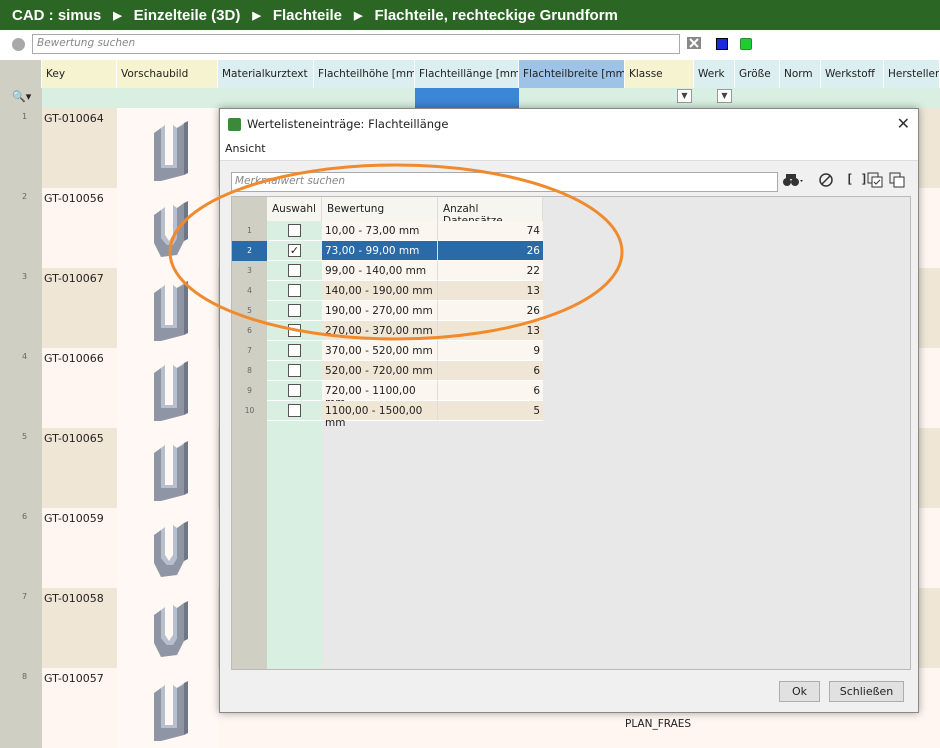  Describe the element at coordinates (490, 371) in the screenshot. I see `value-count: 6` at that location.